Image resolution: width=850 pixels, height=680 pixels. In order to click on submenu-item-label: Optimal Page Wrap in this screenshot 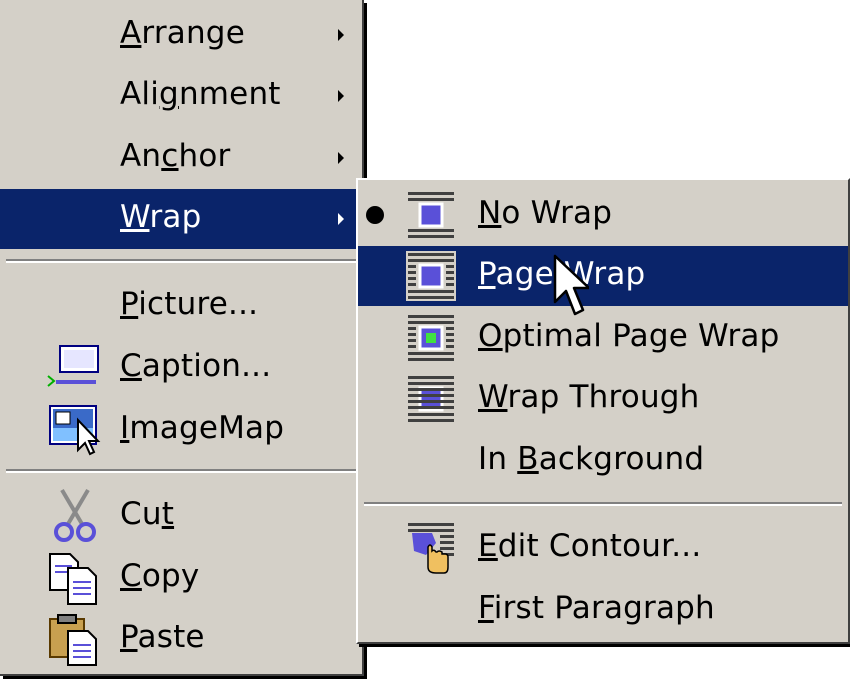, I will do `click(629, 336)`.